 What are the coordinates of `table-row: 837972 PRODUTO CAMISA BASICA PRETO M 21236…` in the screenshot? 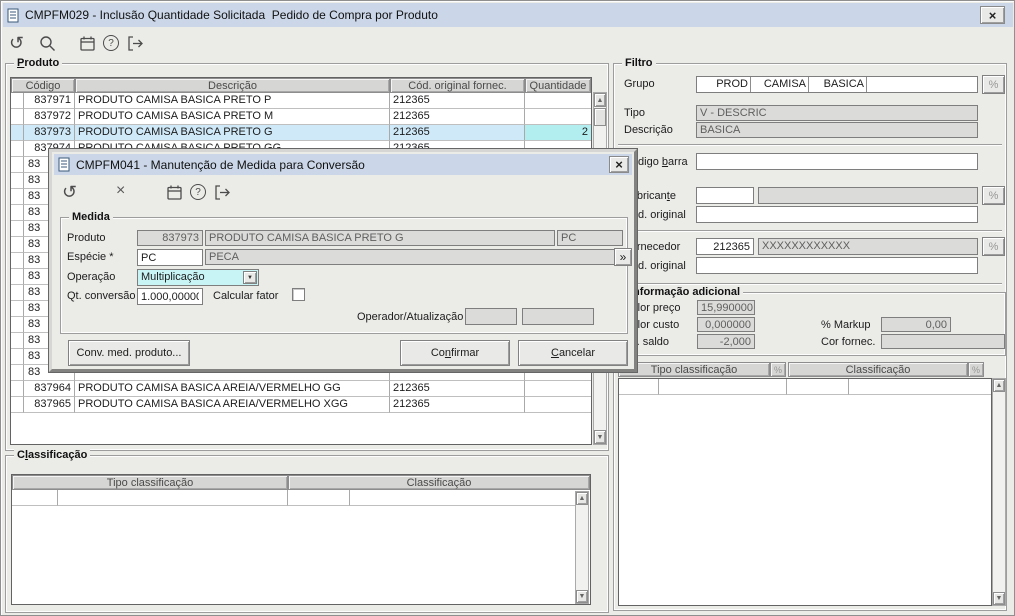 It's located at (301, 117).